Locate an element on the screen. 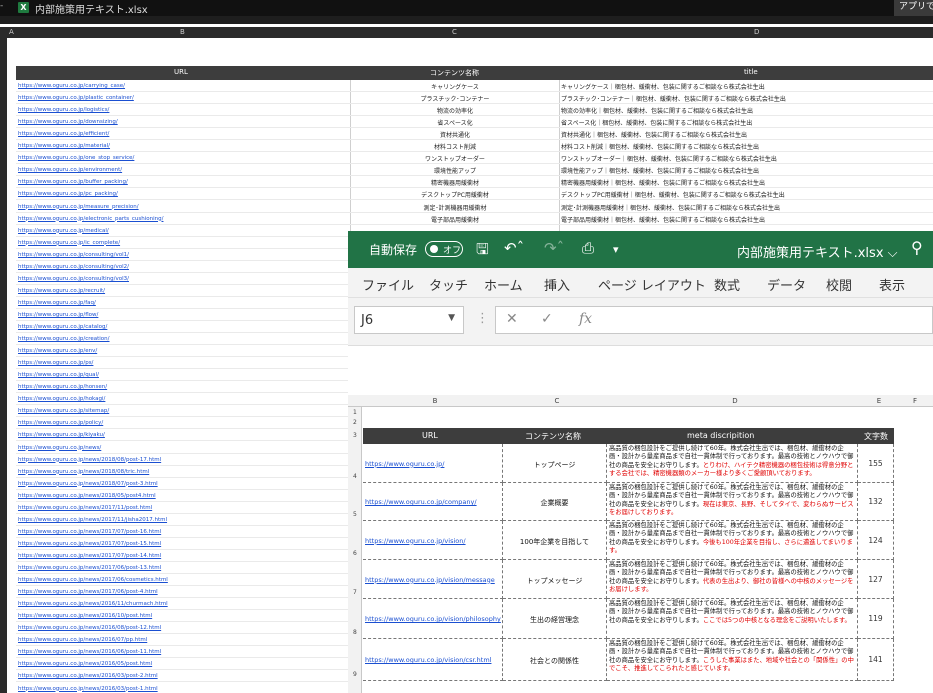 This screenshot has width=933, height=693. print-preview-icon: ⎙ is located at coordinates (588, 248).